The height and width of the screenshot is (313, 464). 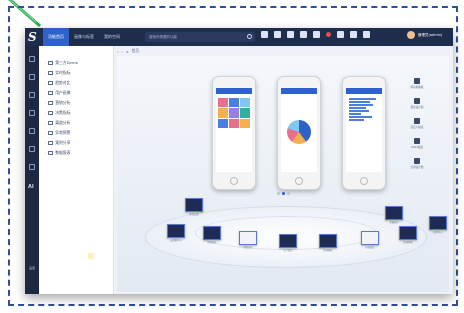 I want to click on dashboard-thumbnail: 运营监控, so click(x=370, y=240).